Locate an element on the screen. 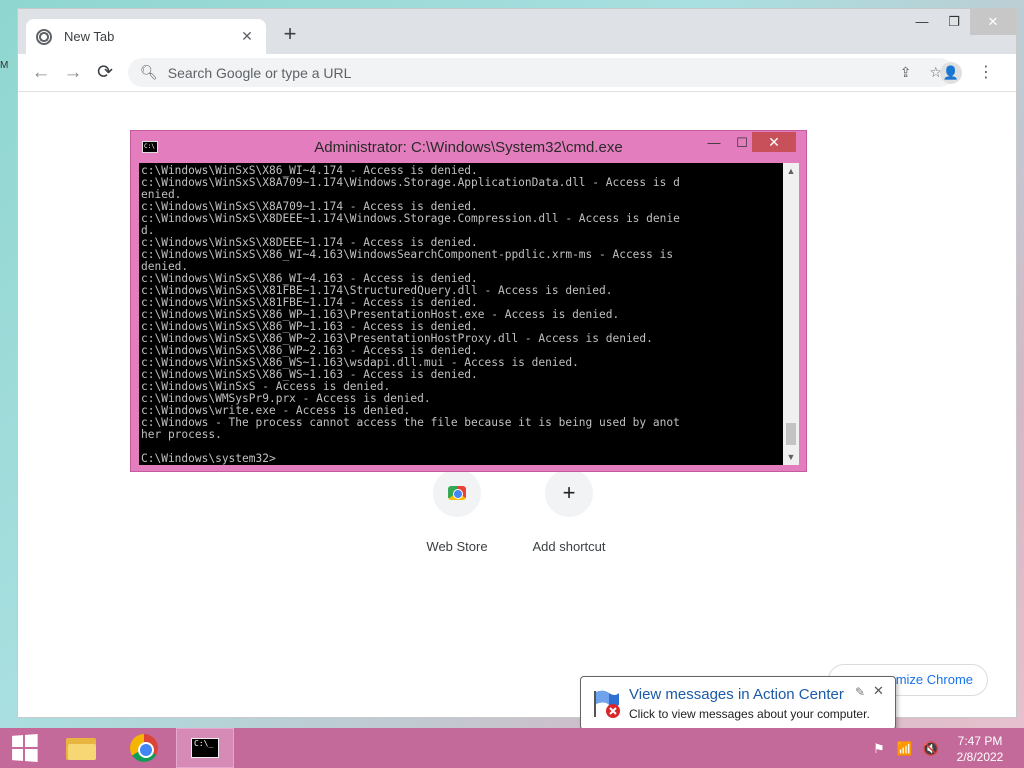 This screenshot has width=1024, height=768. start-button is located at coordinates (24, 748).